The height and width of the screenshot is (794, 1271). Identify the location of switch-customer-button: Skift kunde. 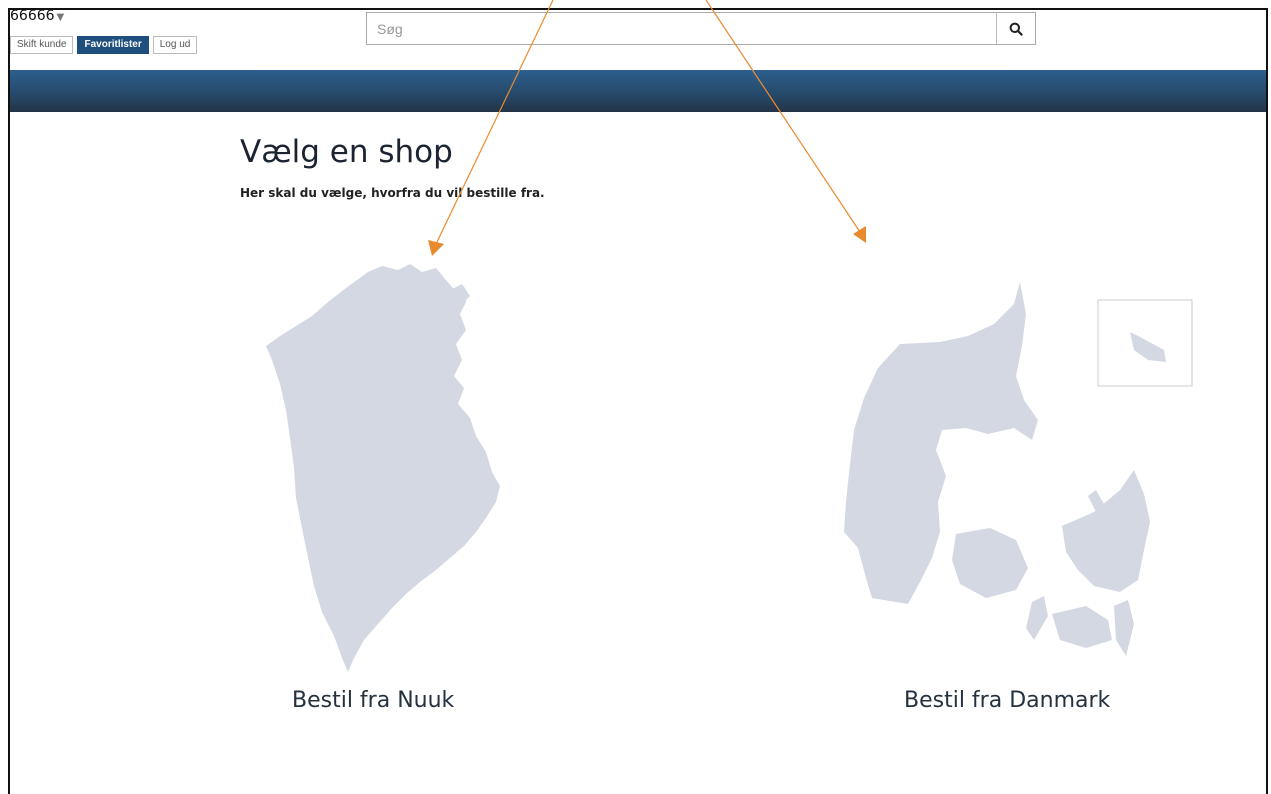
(42, 45).